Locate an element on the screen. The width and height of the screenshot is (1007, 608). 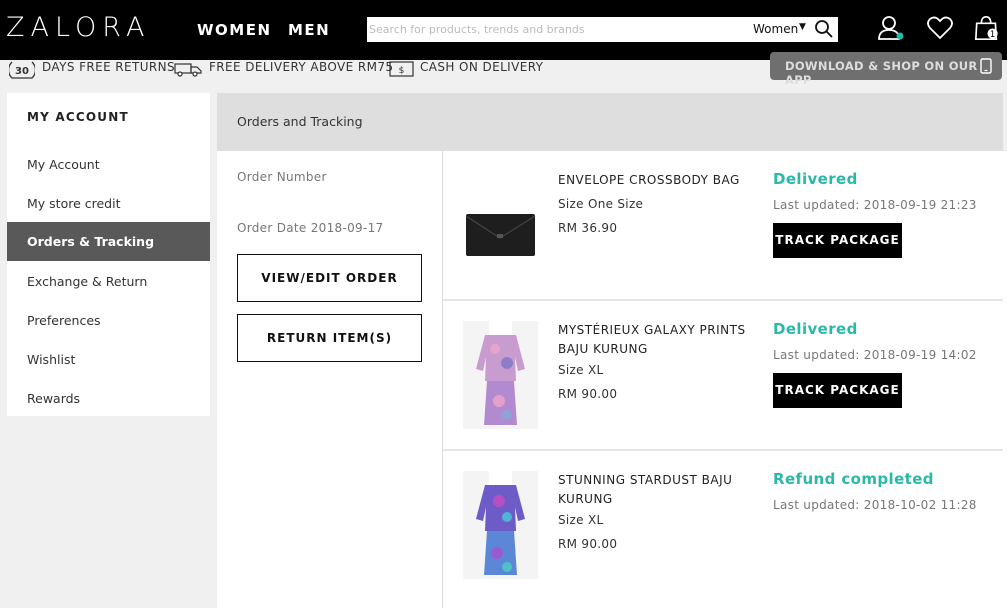
heart-icon is located at coordinates (940, 28).